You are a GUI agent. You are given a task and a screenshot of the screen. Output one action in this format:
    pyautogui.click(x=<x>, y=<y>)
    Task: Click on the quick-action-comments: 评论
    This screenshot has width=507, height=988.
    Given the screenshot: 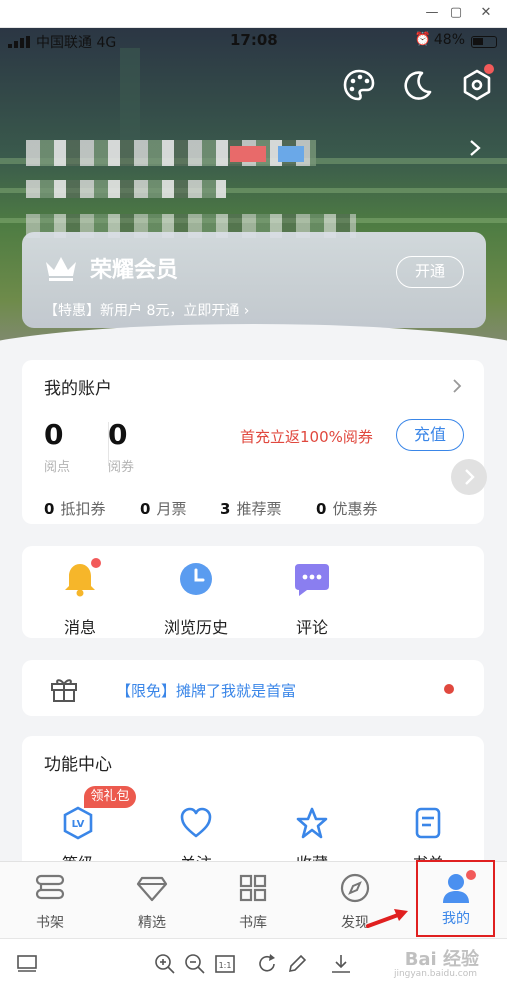 What is the action you would take?
    pyautogui.click(x=312, y=599)
    